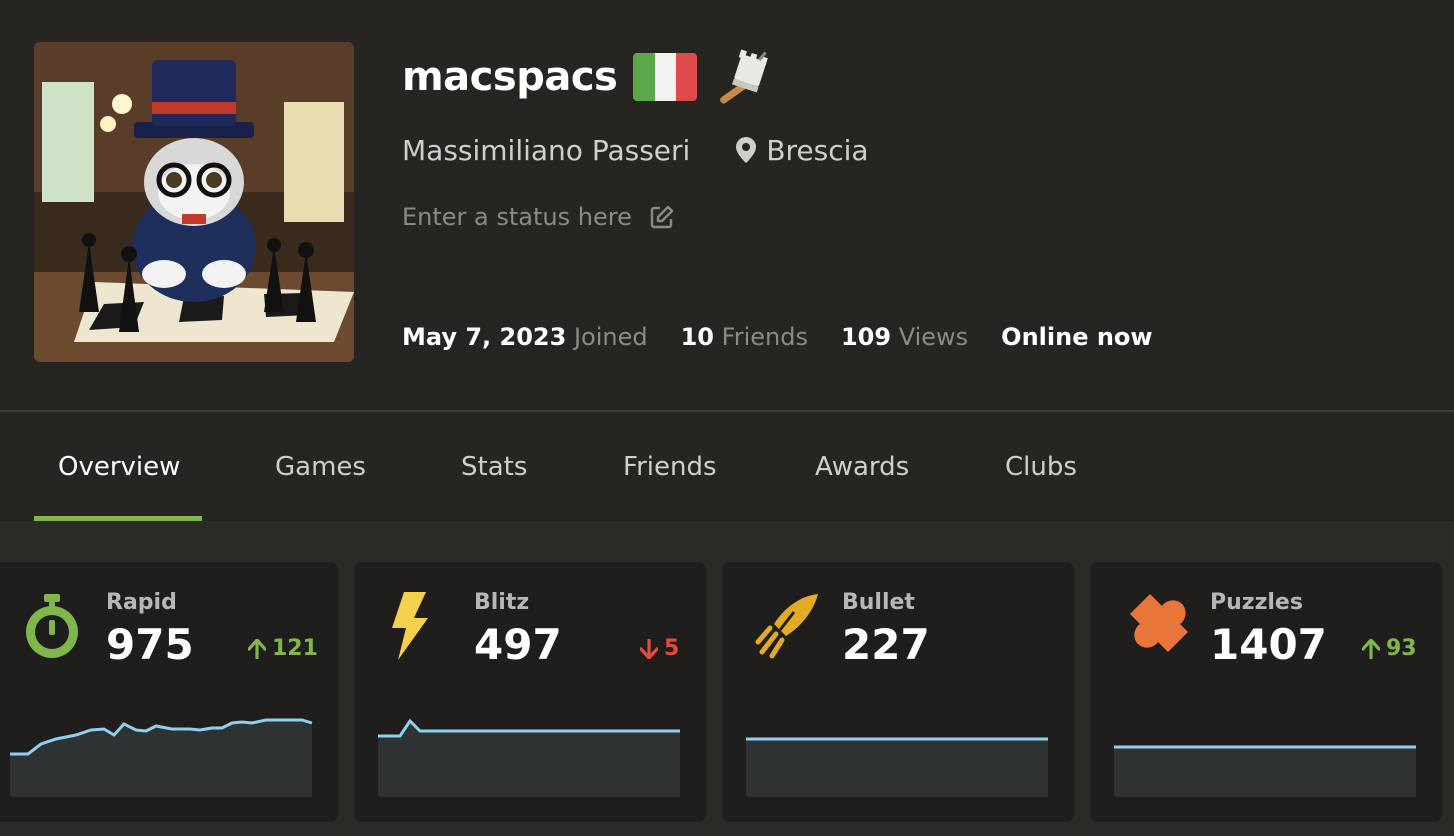 This screenshot has height=836, width=1454. I want to click on friends-count: 10, so click(697, 337).